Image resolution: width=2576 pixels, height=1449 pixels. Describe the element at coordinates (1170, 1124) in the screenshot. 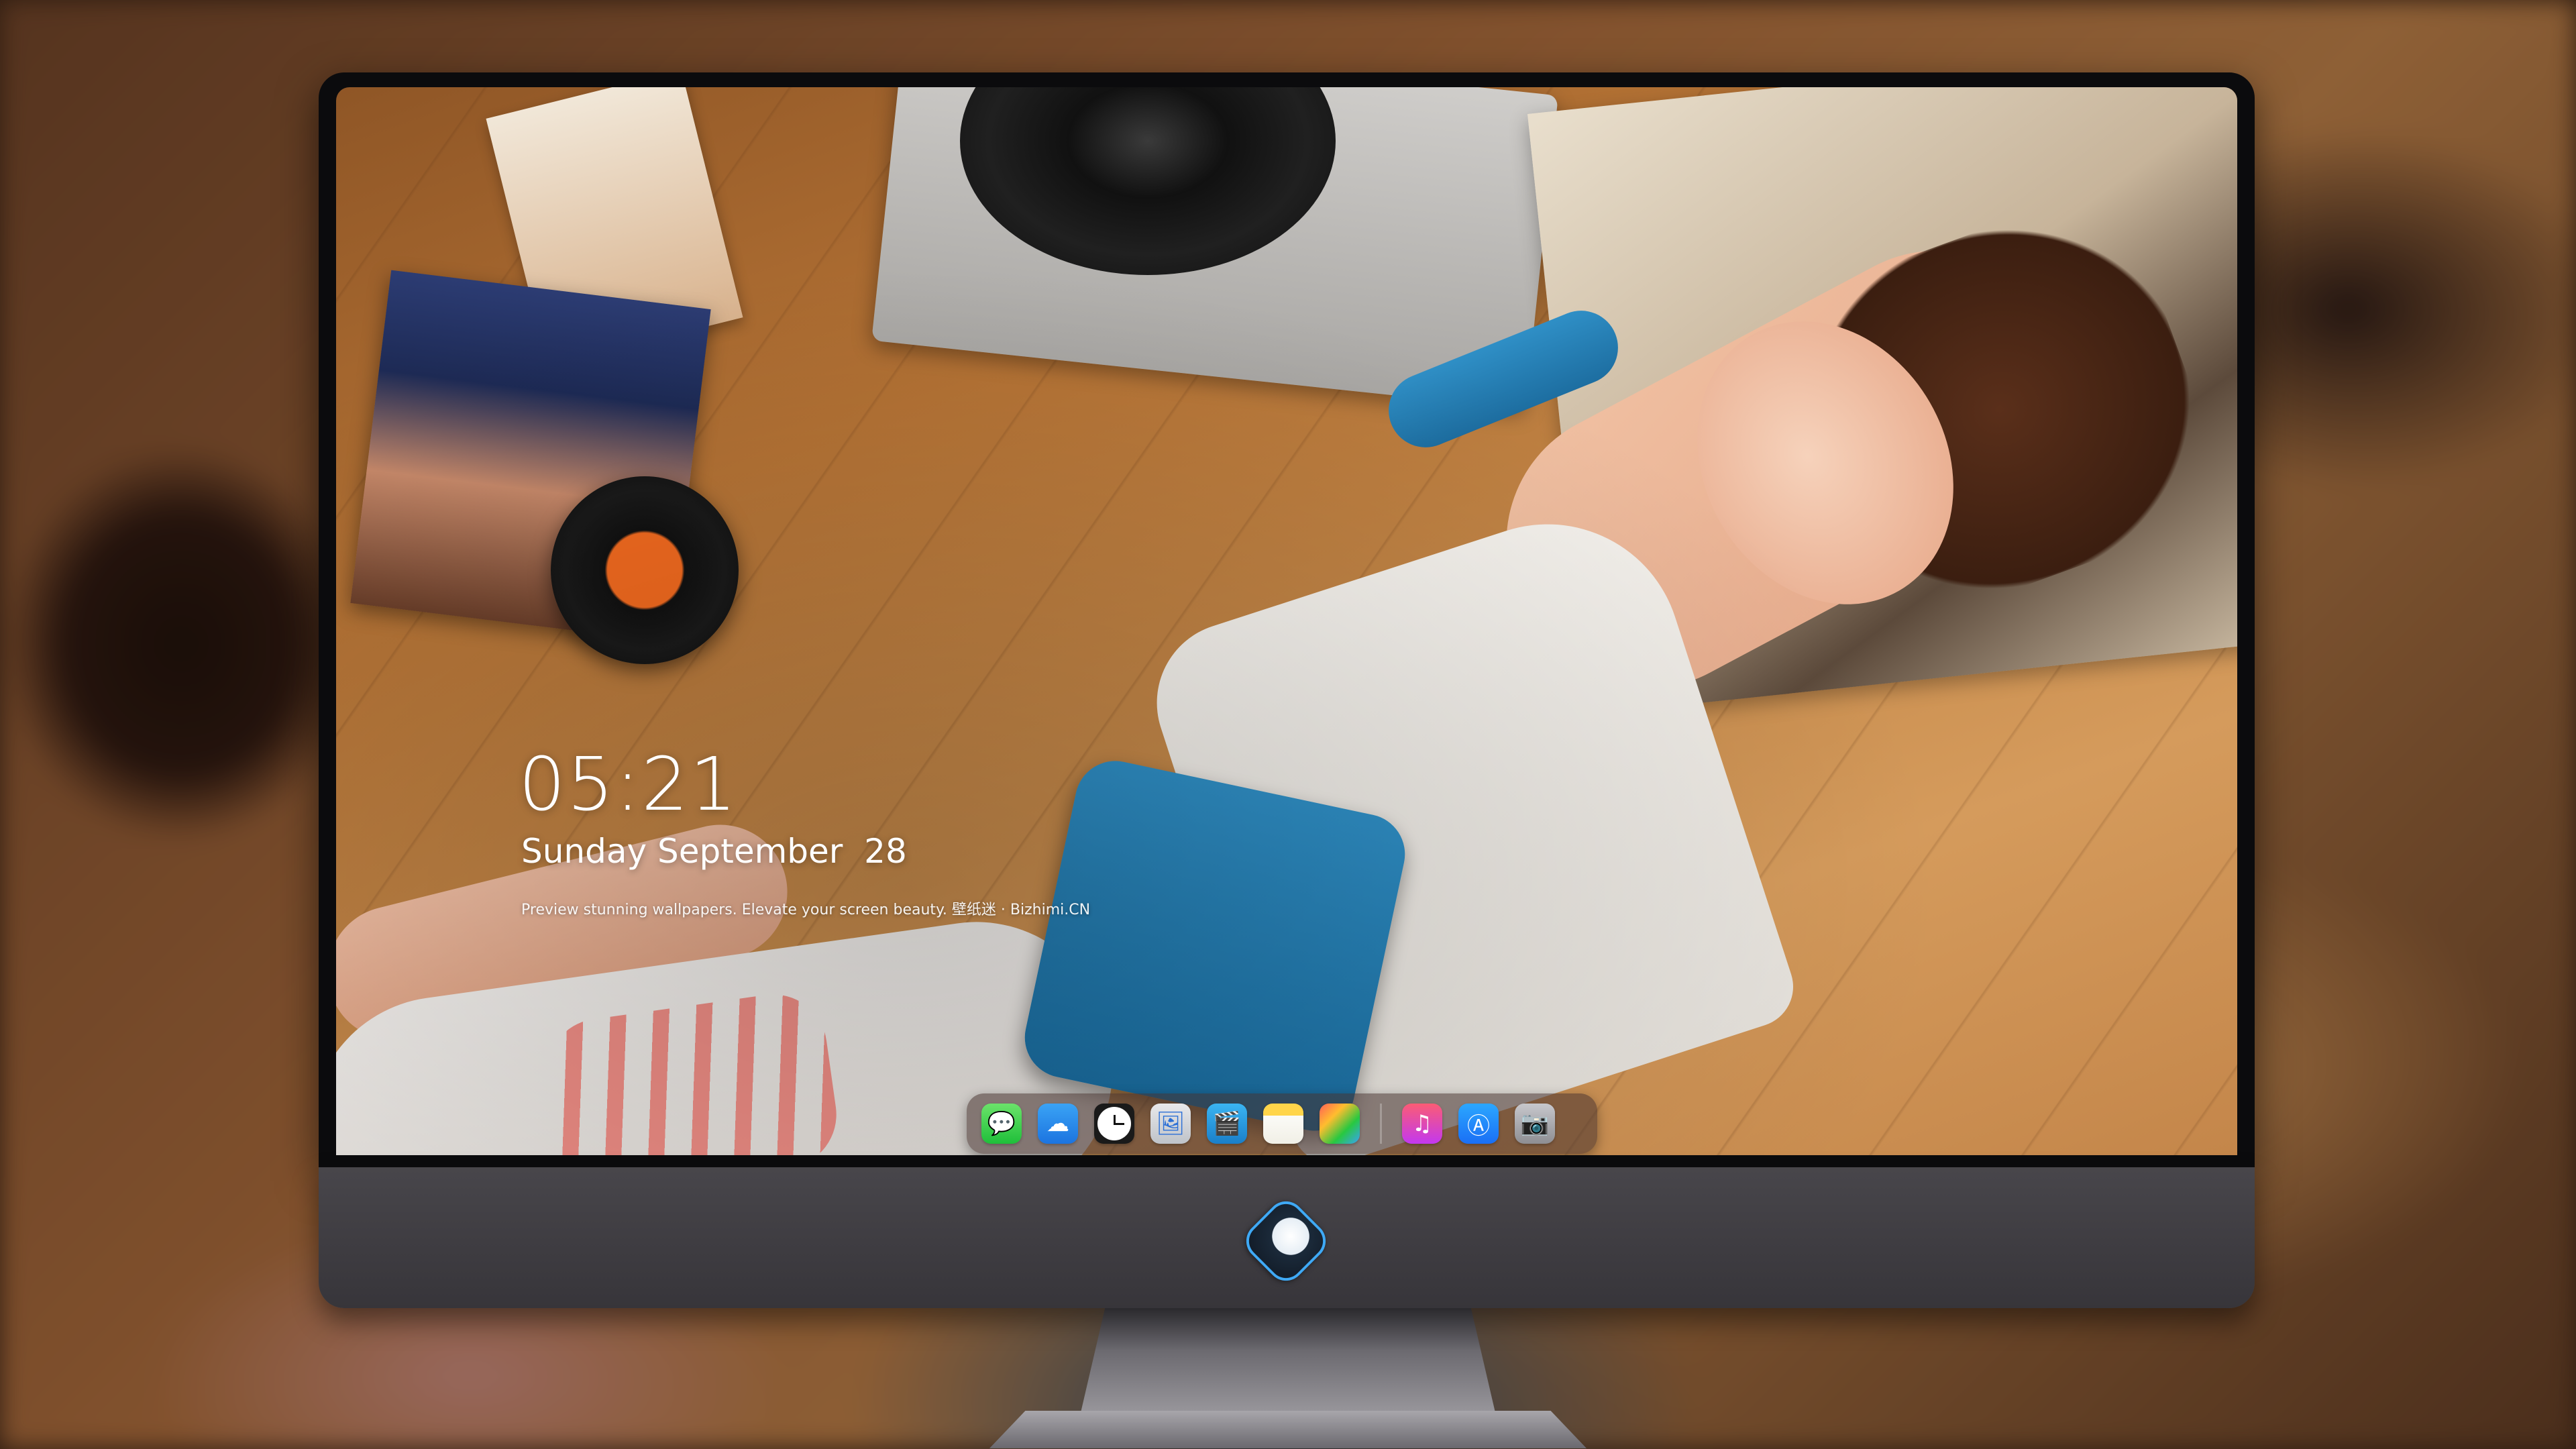

I see `preview-icon: 🖼` at that location.